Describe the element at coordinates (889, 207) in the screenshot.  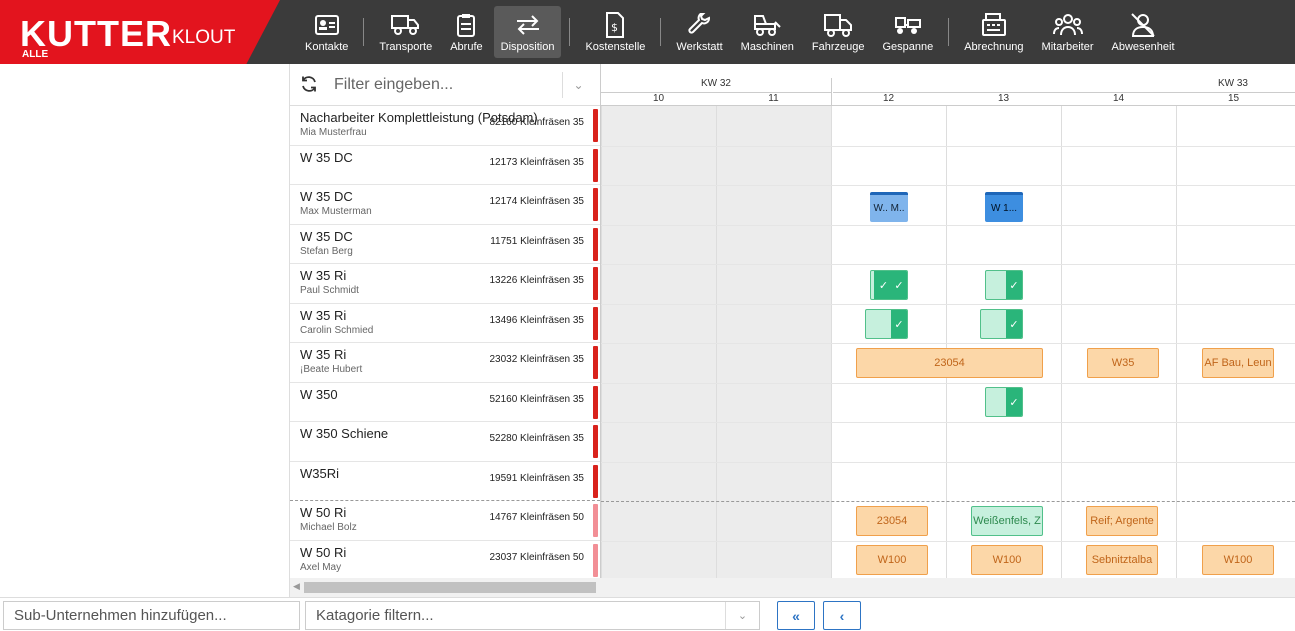
I see `calendar-event: W.. M..` at that location.